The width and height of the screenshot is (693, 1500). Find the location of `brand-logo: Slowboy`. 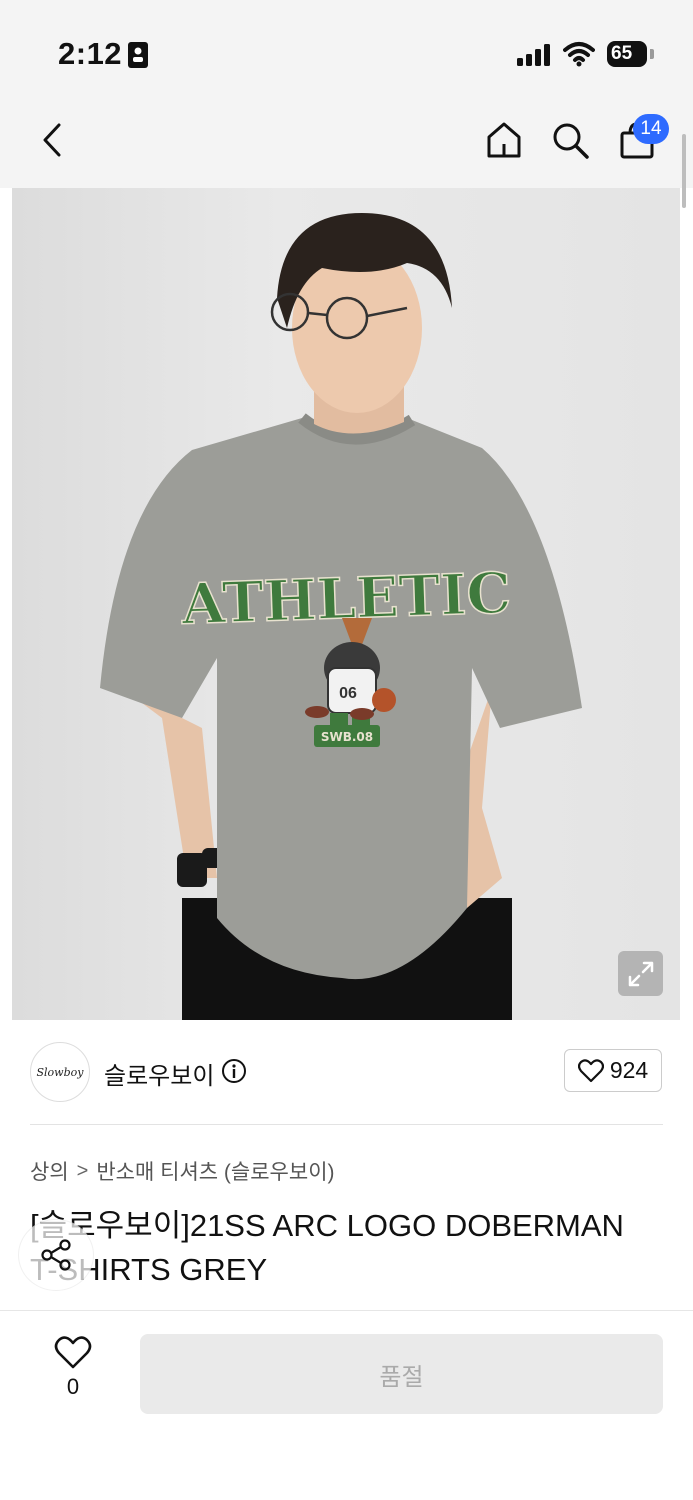

brand-logo: Slowboy is located at coordinates (60, 1072).